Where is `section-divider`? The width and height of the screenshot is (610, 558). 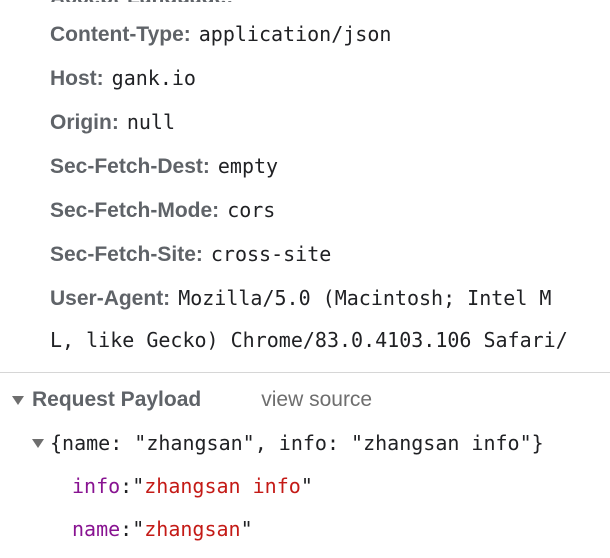
section-divider is located at coordinates (305, 372).